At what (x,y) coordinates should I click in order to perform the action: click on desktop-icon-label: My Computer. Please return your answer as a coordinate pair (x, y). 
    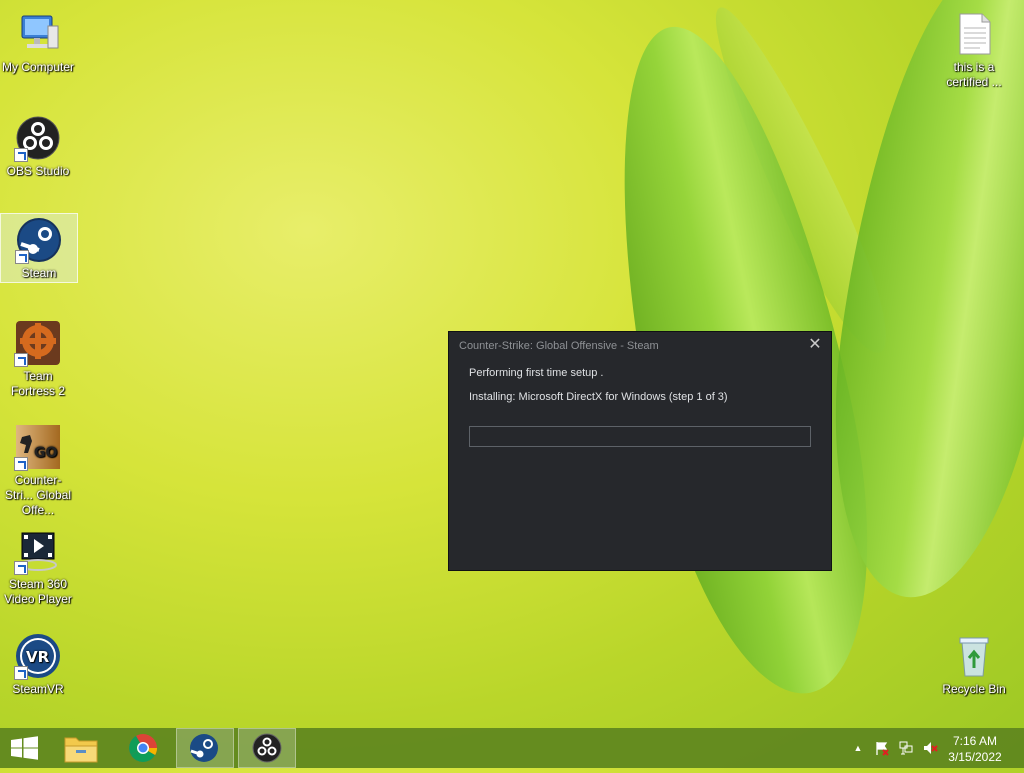
    Looking at the image, I should click on (38, 67).